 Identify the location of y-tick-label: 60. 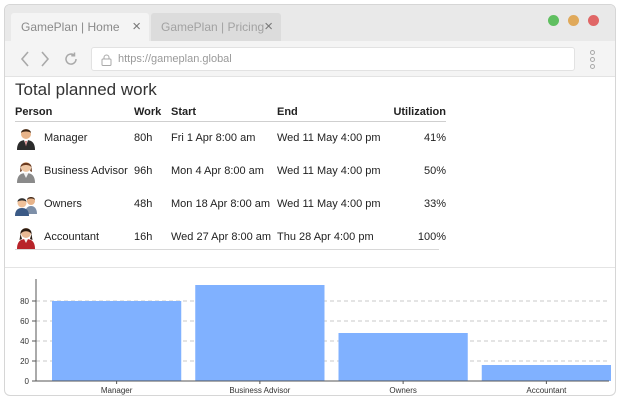
(24, 321).